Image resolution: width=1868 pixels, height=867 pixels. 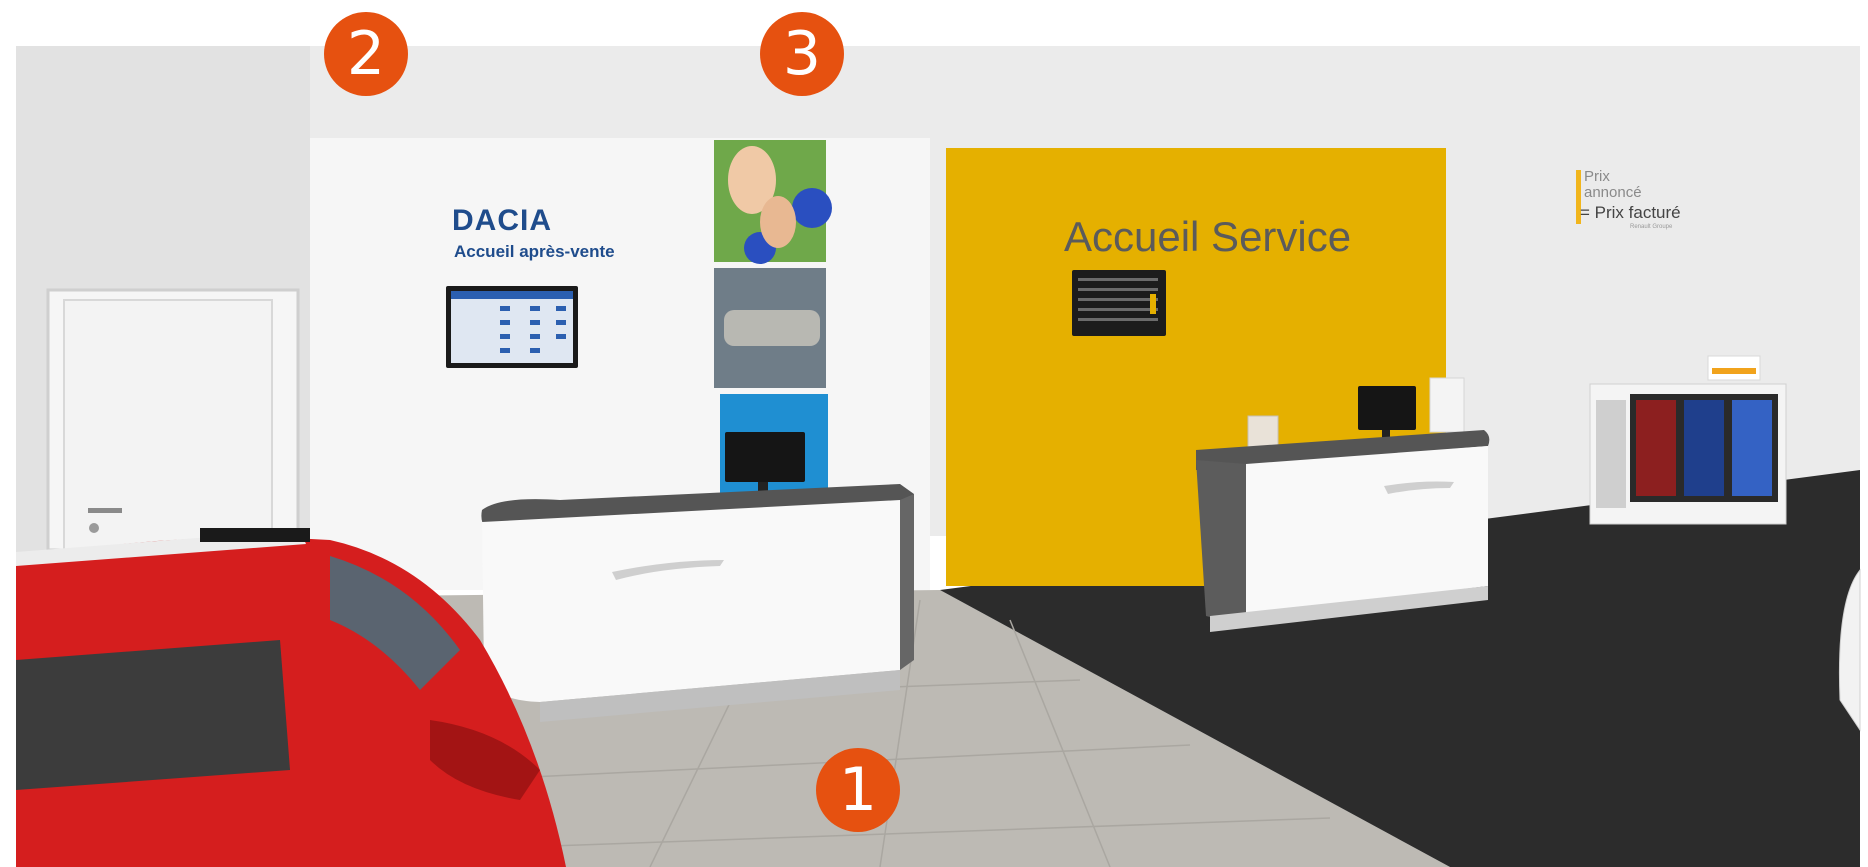 What do you see at coordinates (1447, 405) in the screenshot?
I see `service-desk-flyer` at bounding box center [1447, 405].